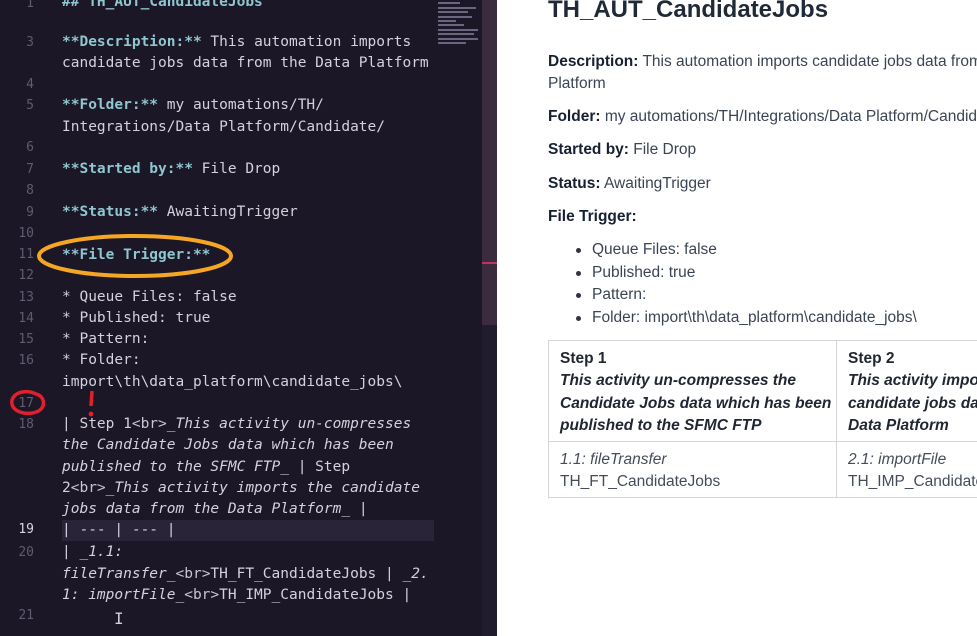  I want to click on file-trigger-heading: File Trigger:, so click(592, 217).